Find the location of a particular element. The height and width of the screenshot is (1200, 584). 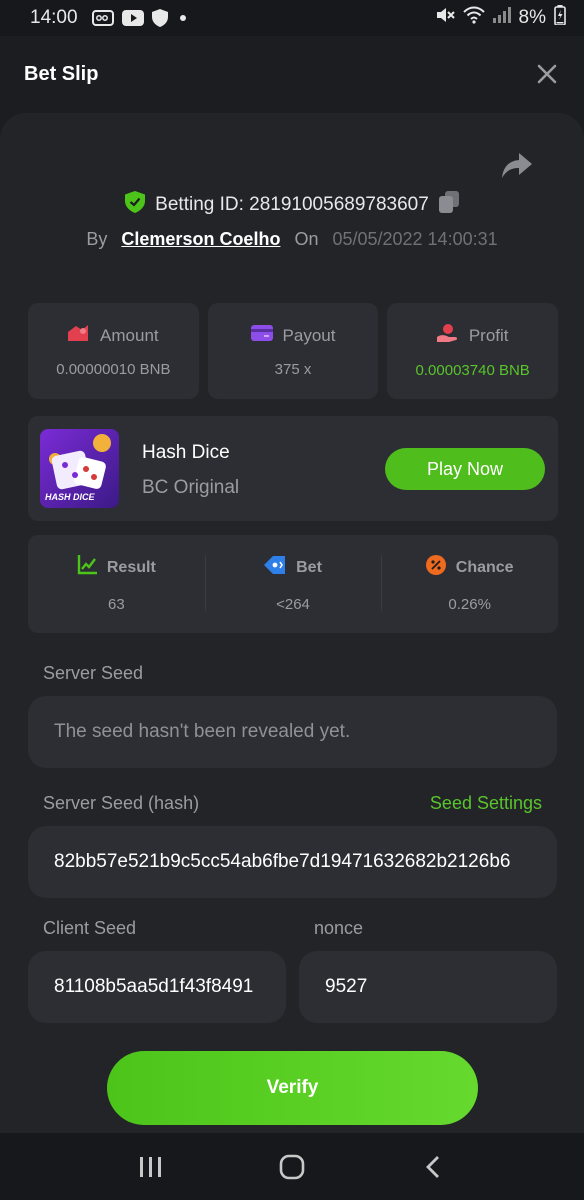

play-now-button: Play Now is located at coordinates (465, 469).